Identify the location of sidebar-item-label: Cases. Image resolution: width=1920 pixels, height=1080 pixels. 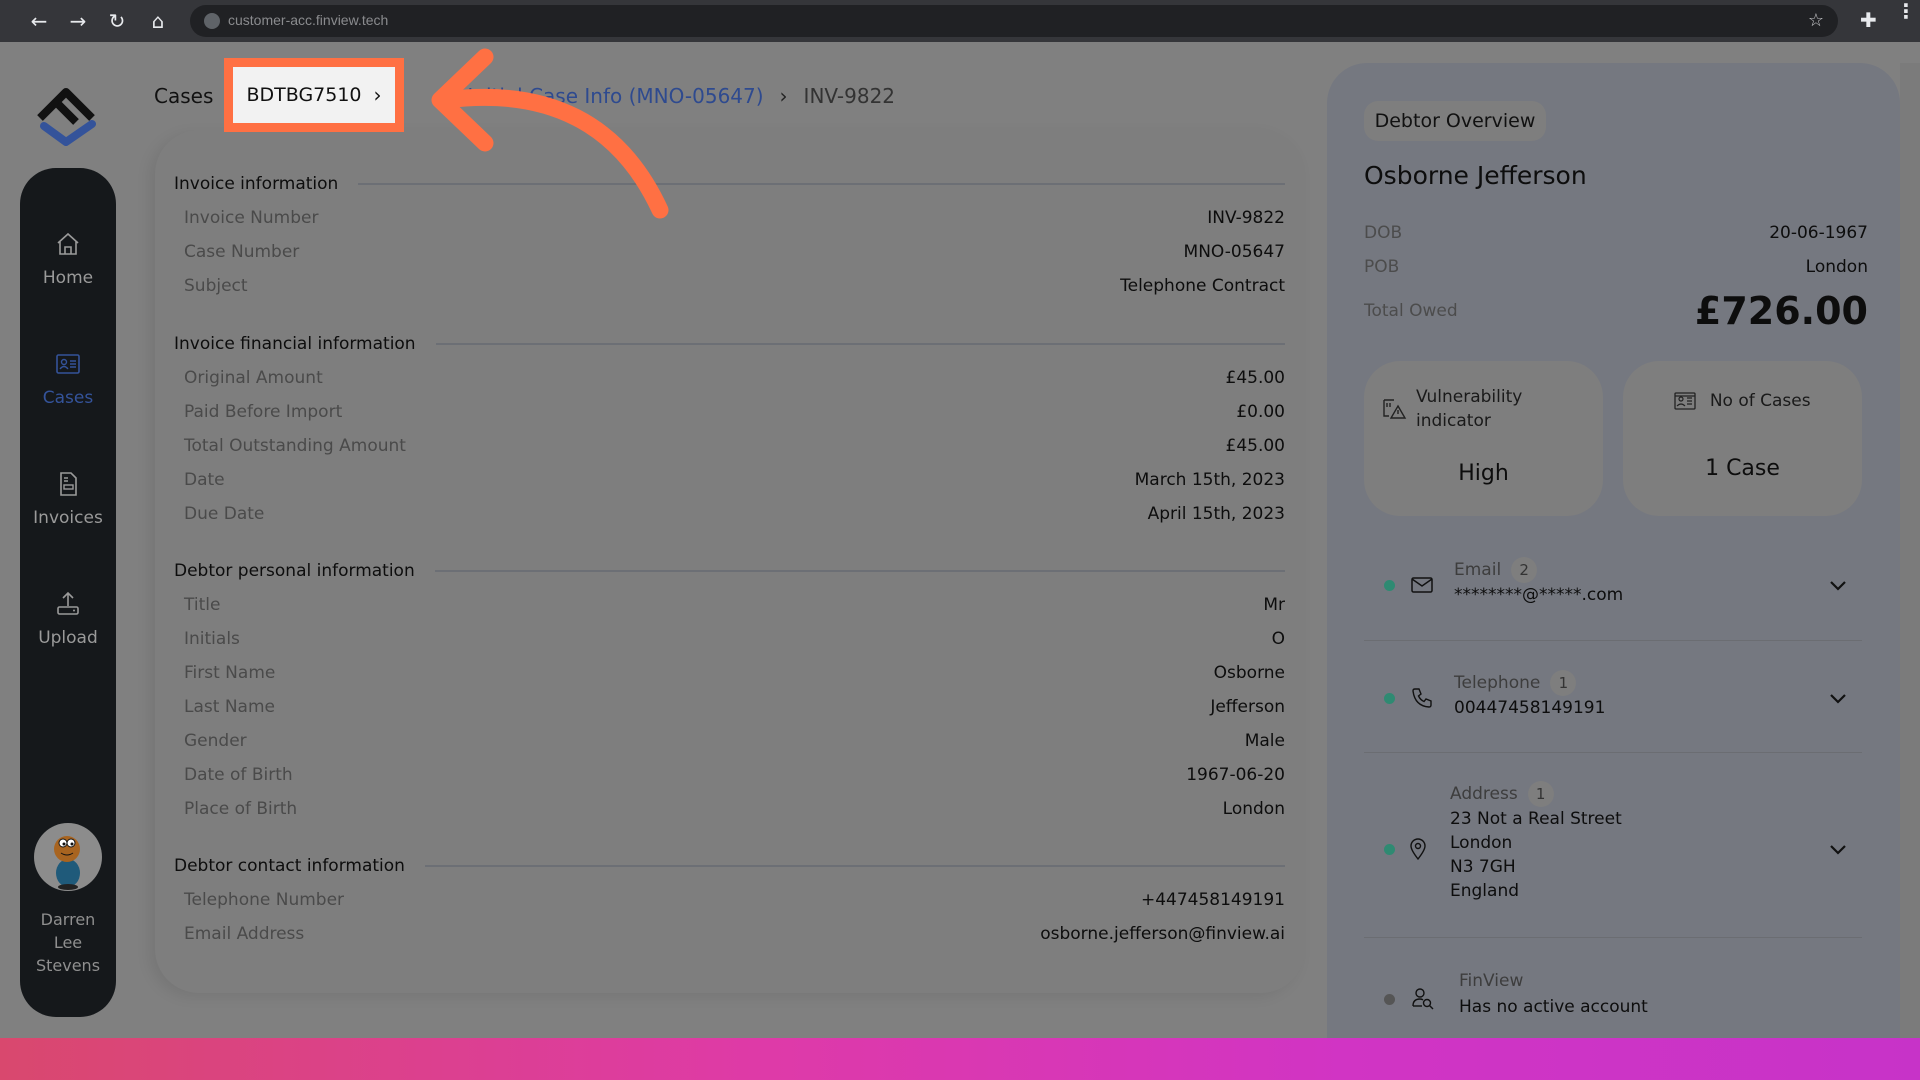
(68, 398).